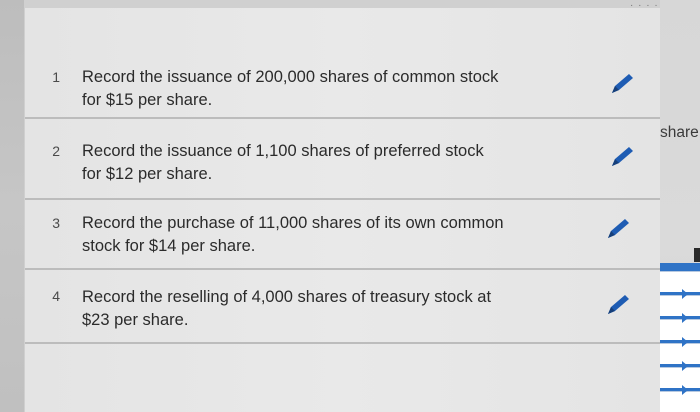 The width and height of the screenshot is (700, 412). What do you see at coordinates (679, 132) in the screenshot?
I see `right-panel-label: share` at bounding box center [679, 132].